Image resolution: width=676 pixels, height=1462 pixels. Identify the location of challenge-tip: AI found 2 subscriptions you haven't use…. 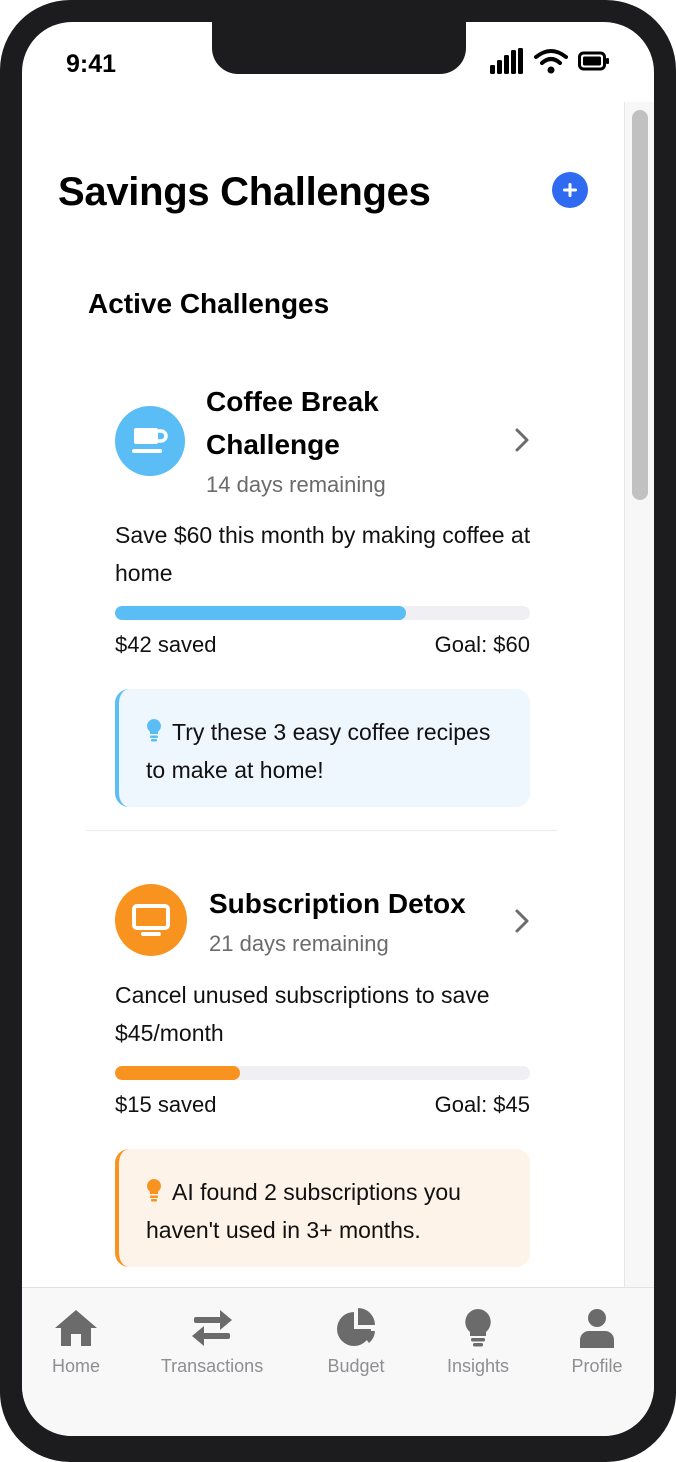
(322, 1208).